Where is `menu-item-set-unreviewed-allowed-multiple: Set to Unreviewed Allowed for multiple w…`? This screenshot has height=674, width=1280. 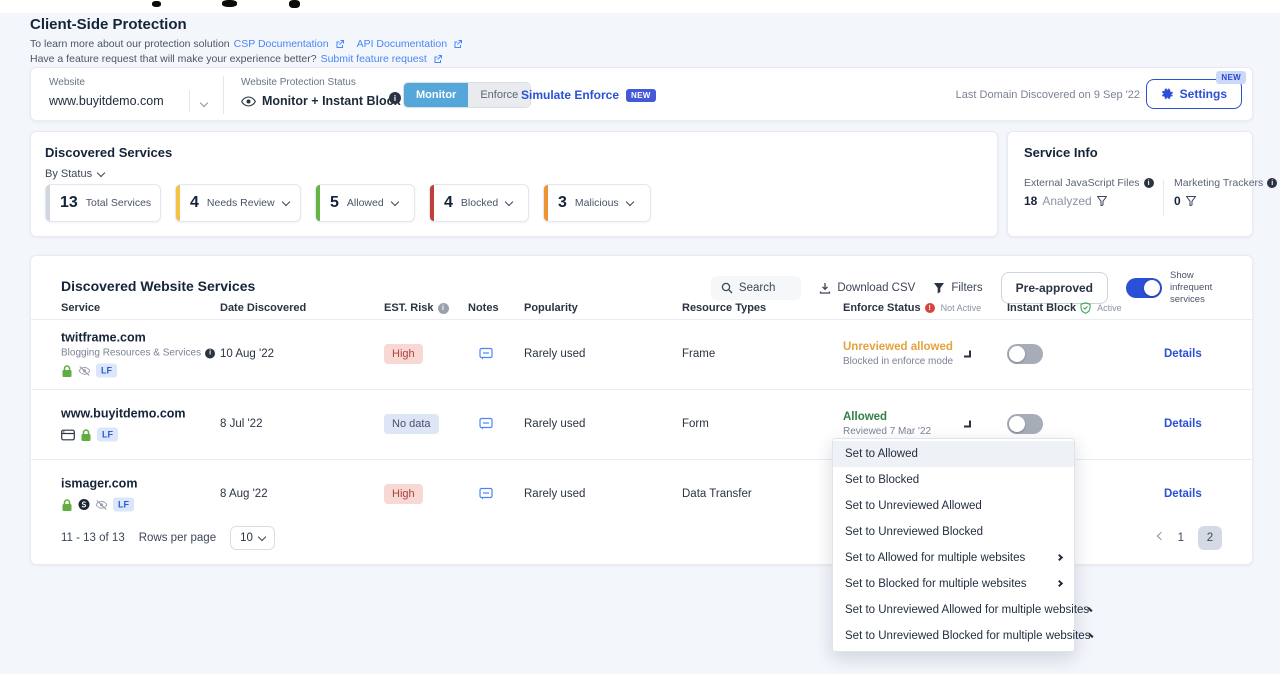 menu-item-set-unreviewed-allowed-multiple: Set to Unreviewed Allowed for multiple w… is located at coordinates (963, 610).